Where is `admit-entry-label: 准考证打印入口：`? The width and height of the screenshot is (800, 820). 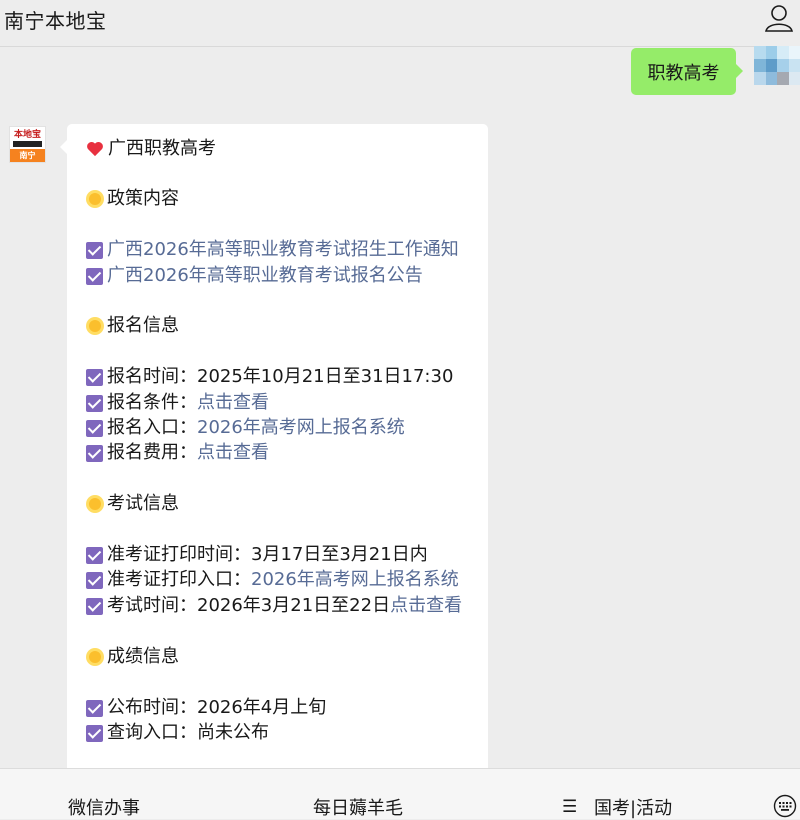
admit-entry-label: 准考证打印入口： is located at coordinates (179, 579).